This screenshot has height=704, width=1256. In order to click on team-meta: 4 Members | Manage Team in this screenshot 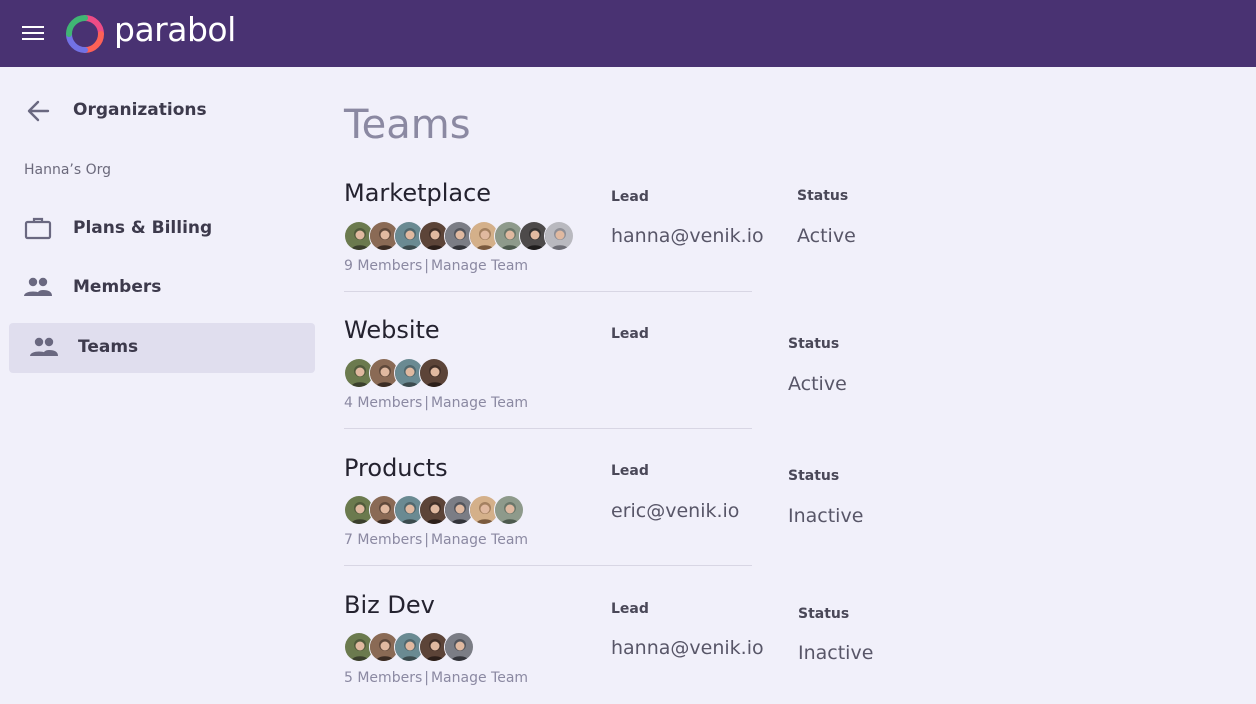, I will do `click(436, 403)`.